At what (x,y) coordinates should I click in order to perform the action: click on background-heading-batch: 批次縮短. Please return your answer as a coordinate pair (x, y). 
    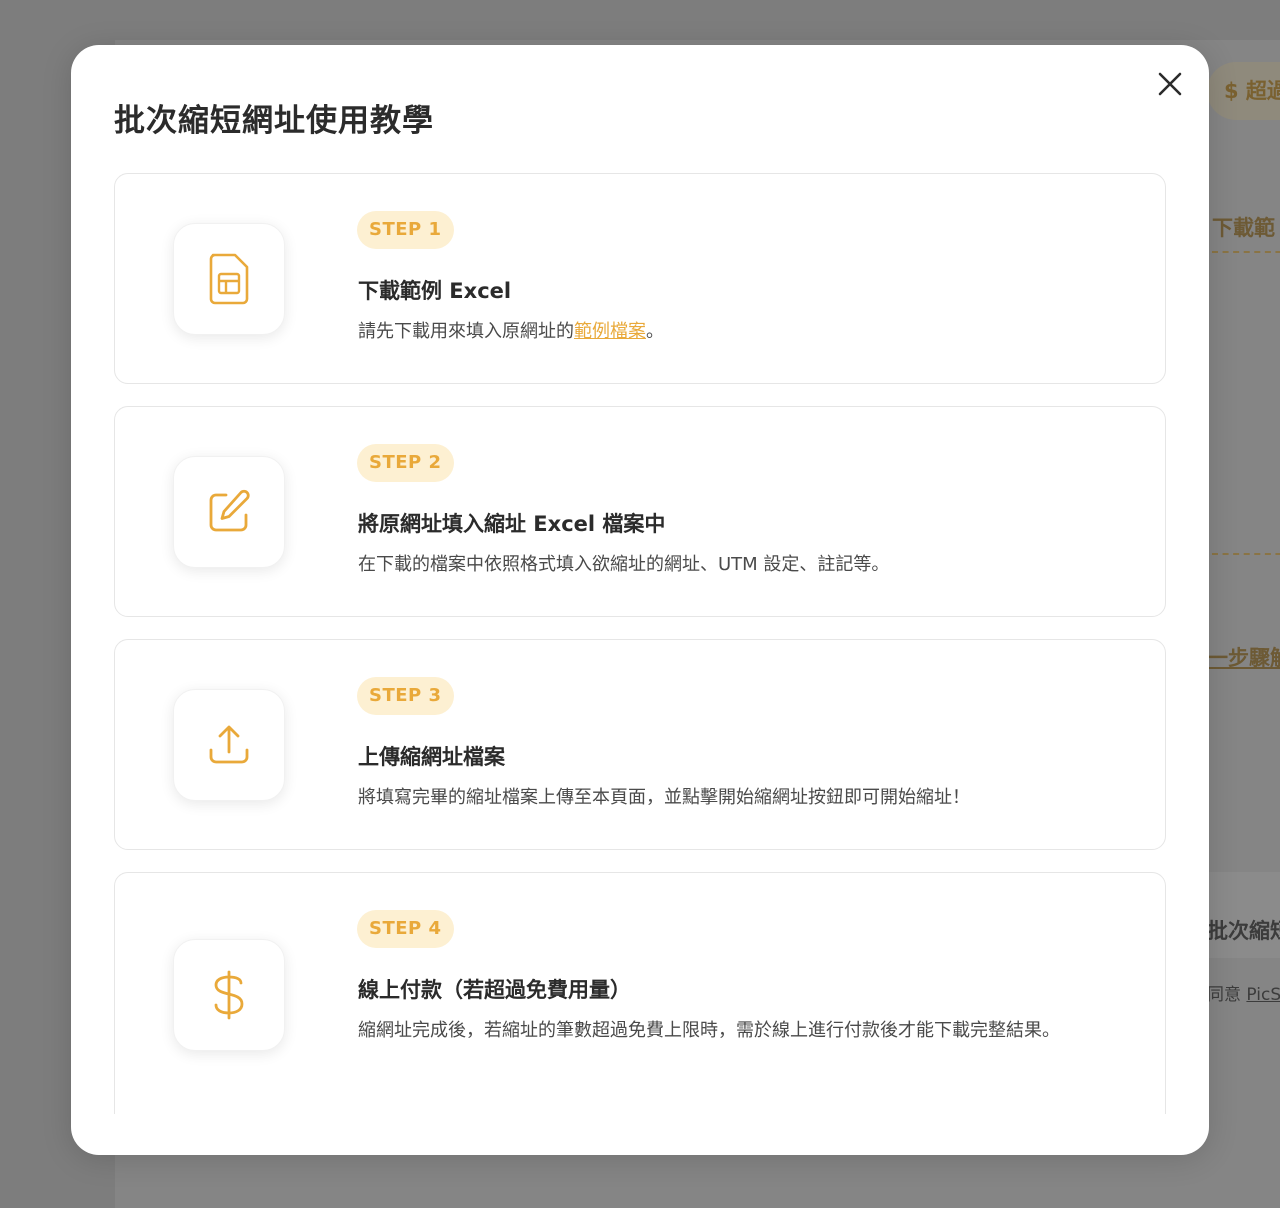
    Looking at the image, I should click on (1243, 931).